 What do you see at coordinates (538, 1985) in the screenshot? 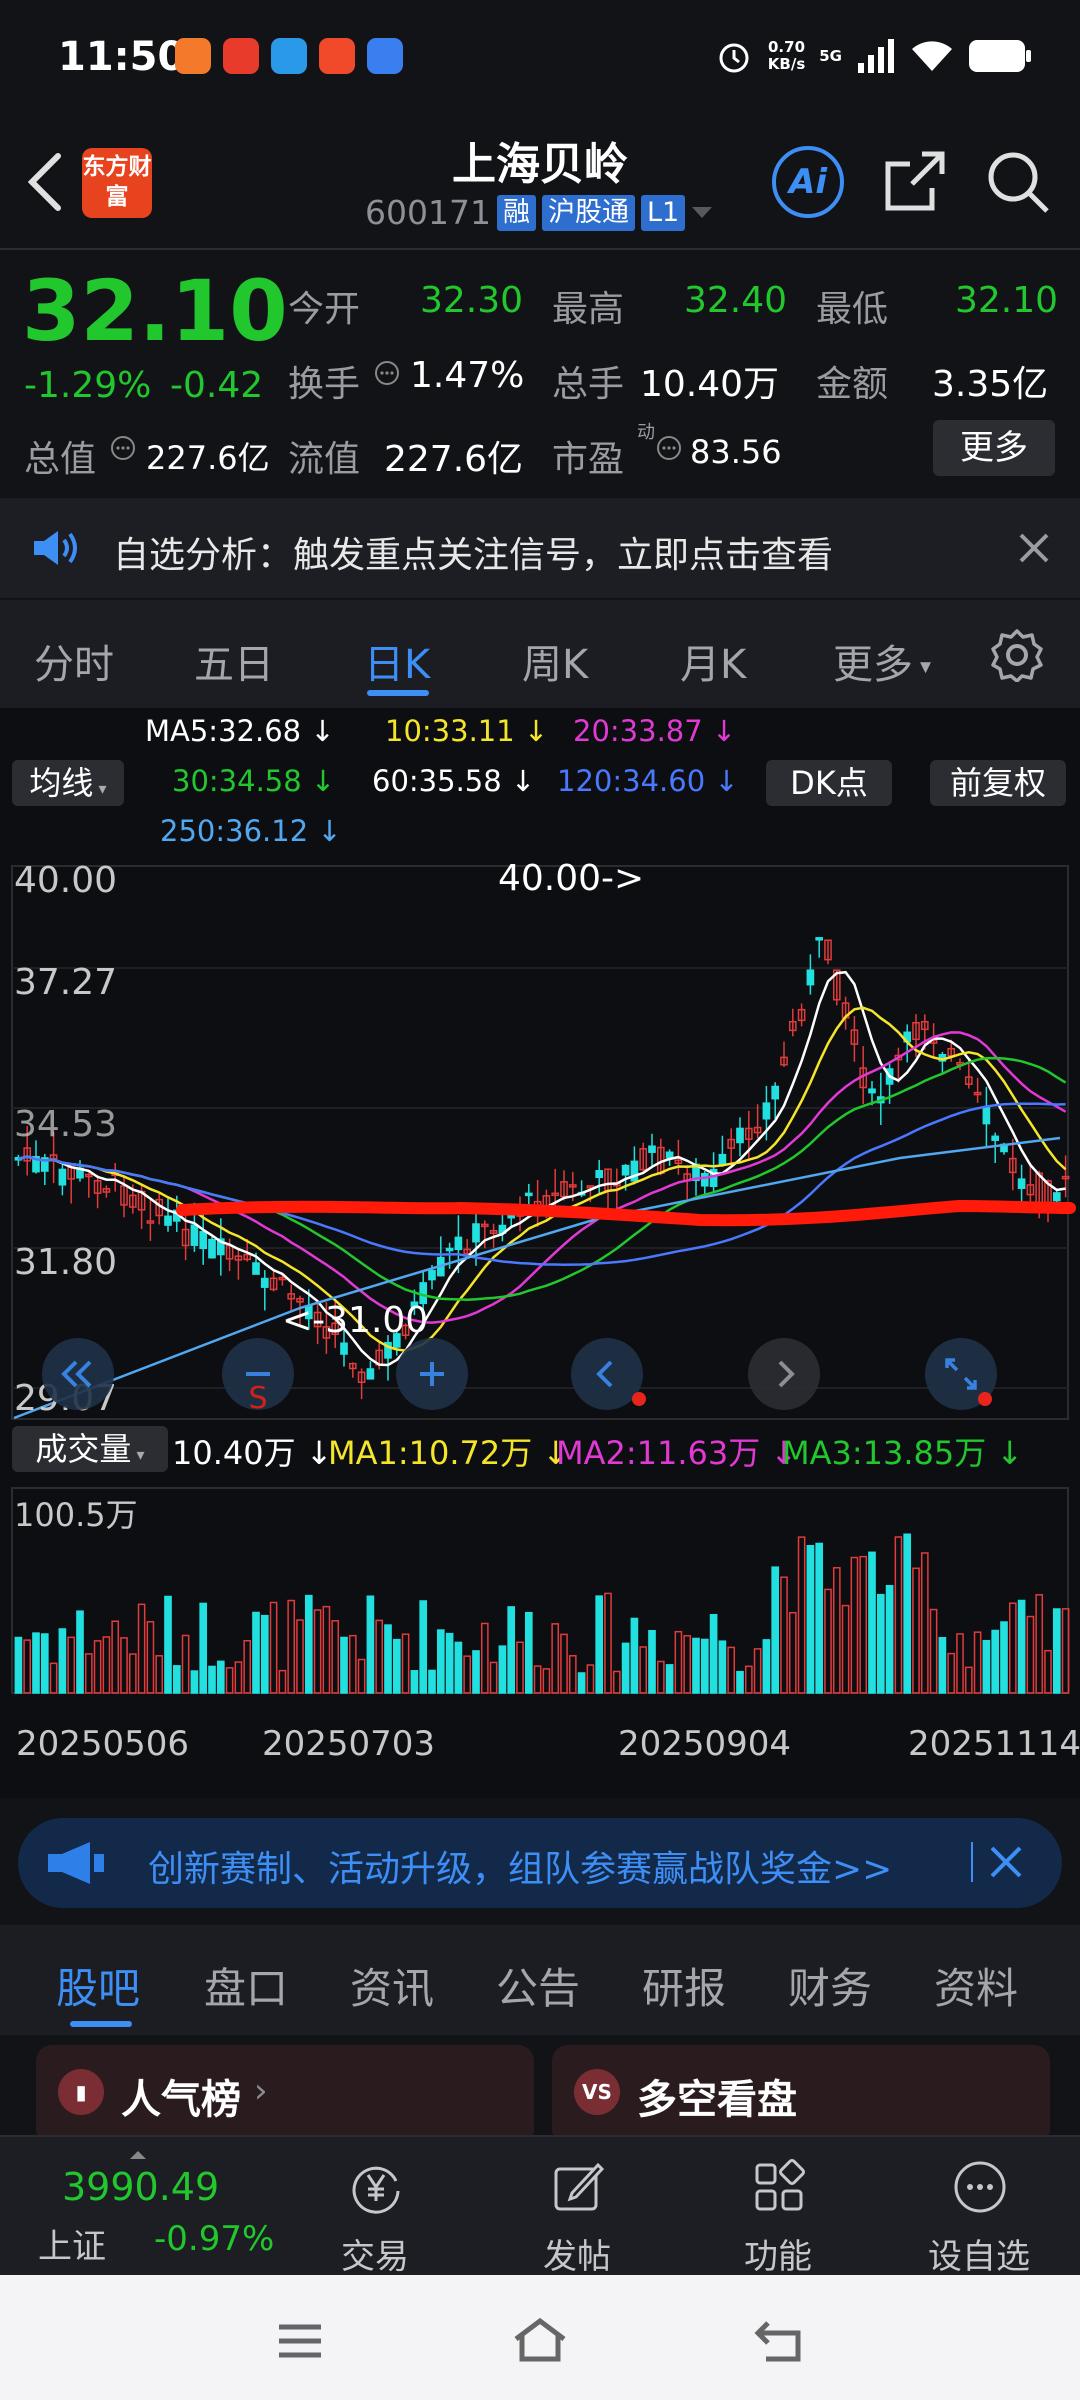
I see `tab-announcements: 公告` at bounding box center [538, 1985].